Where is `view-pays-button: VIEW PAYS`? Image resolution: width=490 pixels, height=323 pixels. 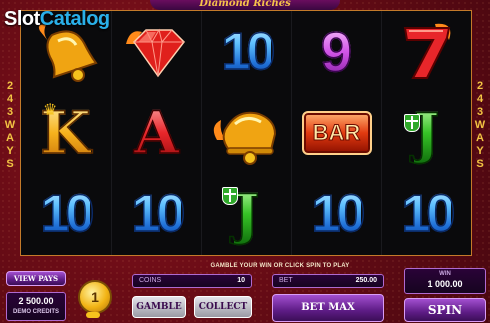
view-pays-button: VIEW PAYS is located at coordinates (36, 278).